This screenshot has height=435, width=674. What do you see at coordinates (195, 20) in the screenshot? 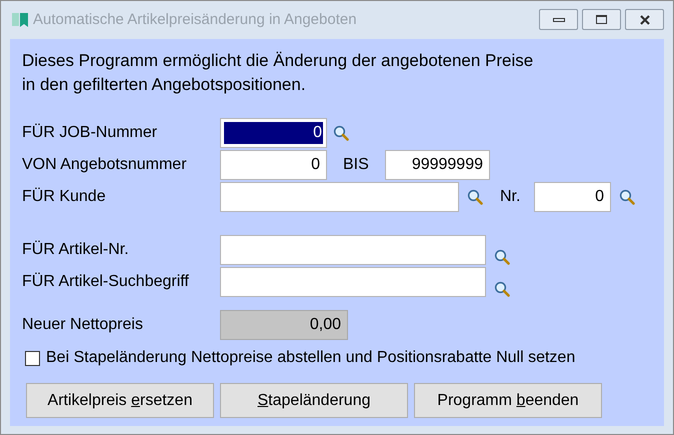
I see `window-title: Automatische Artikelpreisänderung in Angeboten` at bounding box center [195, 20].